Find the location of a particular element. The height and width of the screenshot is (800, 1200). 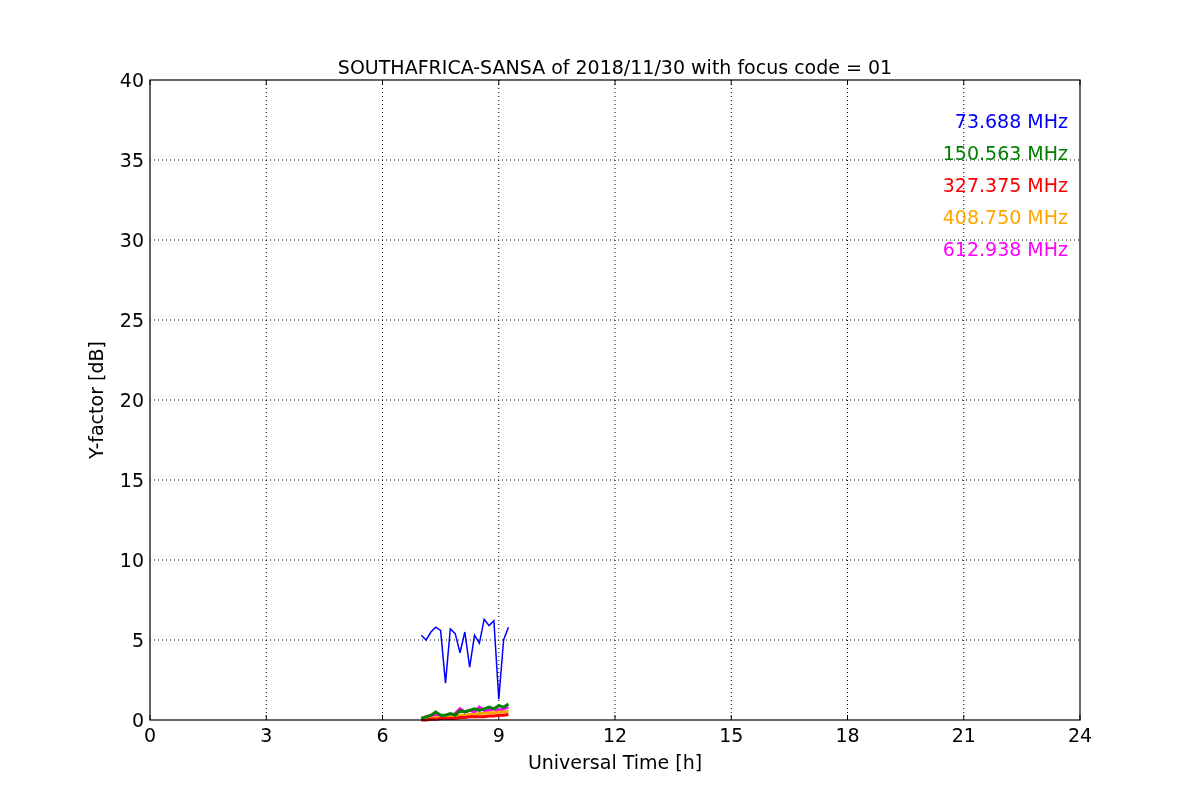

legend-label: 408.750 MHz is located at coordinates (1005, 217).